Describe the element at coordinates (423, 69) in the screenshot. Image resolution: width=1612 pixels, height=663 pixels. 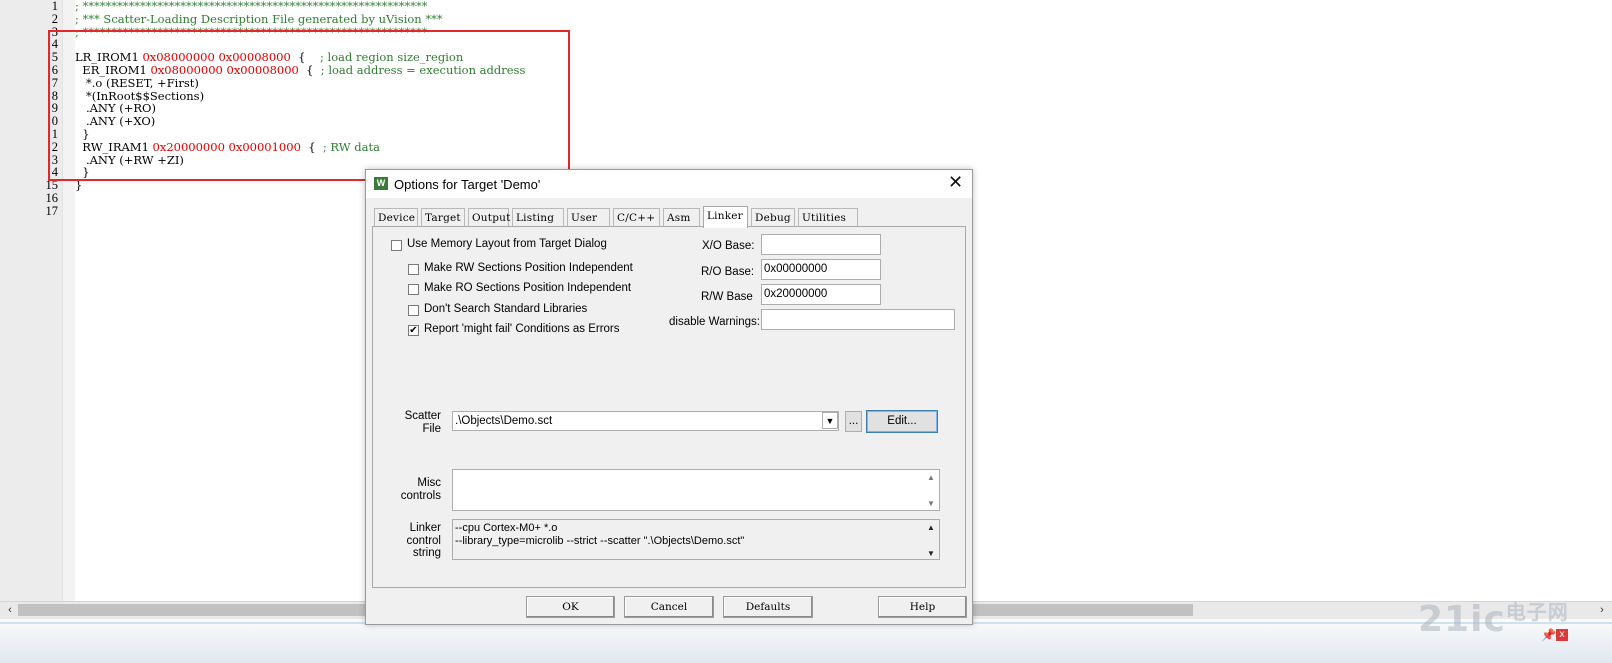
I see `code-comment: ; load address = execution address` at that location.